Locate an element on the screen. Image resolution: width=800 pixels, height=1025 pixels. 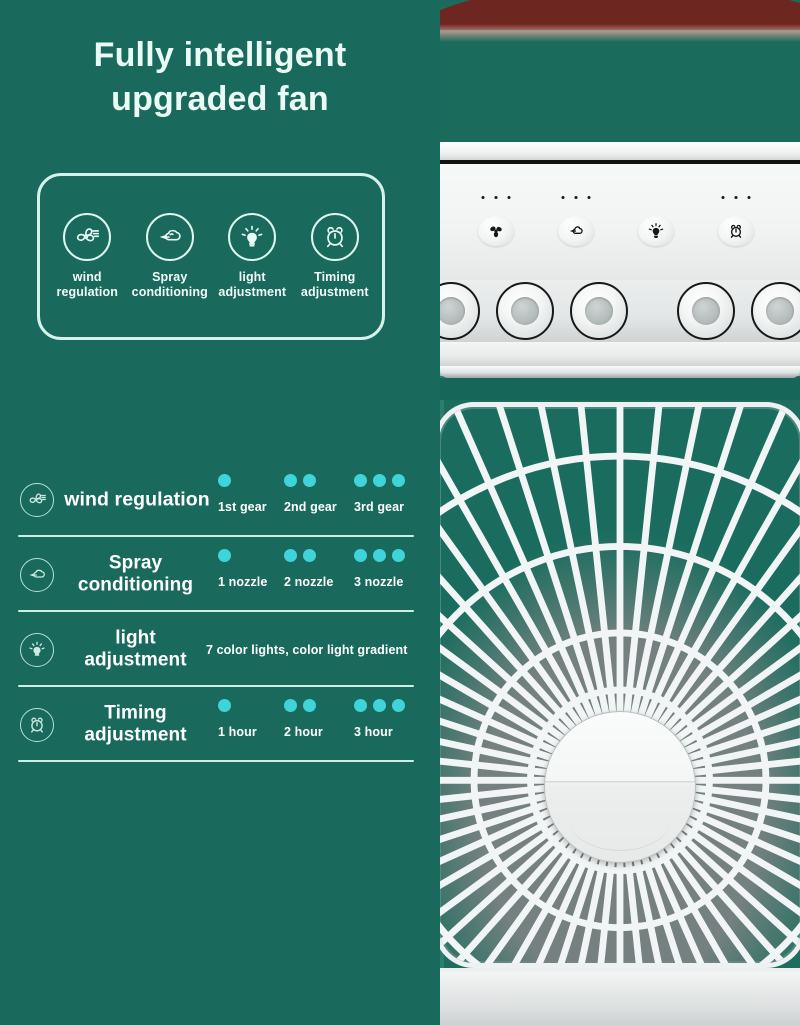
feature-item-timing-adjustment: Timing adjustment is located at coordinates (335, 256).